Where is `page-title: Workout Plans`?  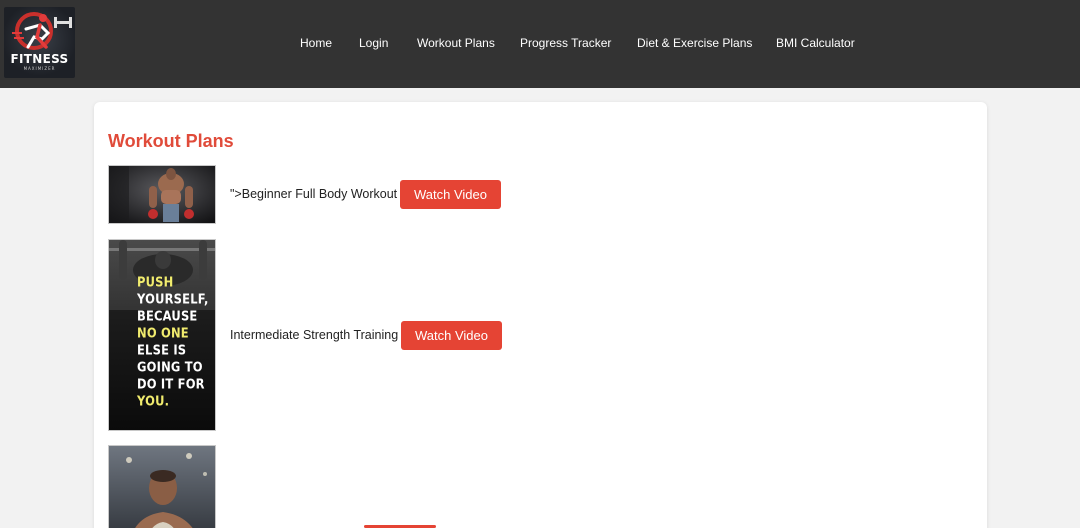
page-title: Workout Plans is located at coordinates (171, 141).